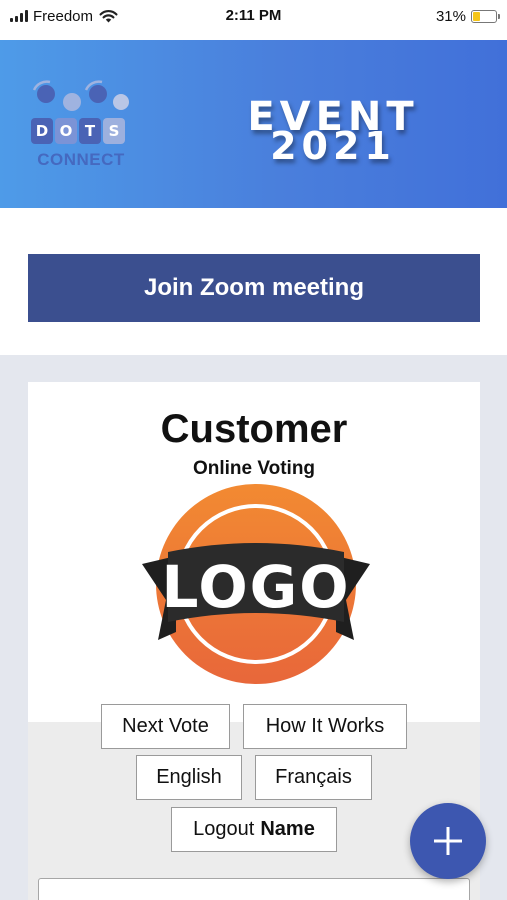 The width and height of the screenshot is (507, 900). What do you see at coordinates (467, 16) in the screenshot?
I see `status-right: 31%` at bounding box center [467, 16].